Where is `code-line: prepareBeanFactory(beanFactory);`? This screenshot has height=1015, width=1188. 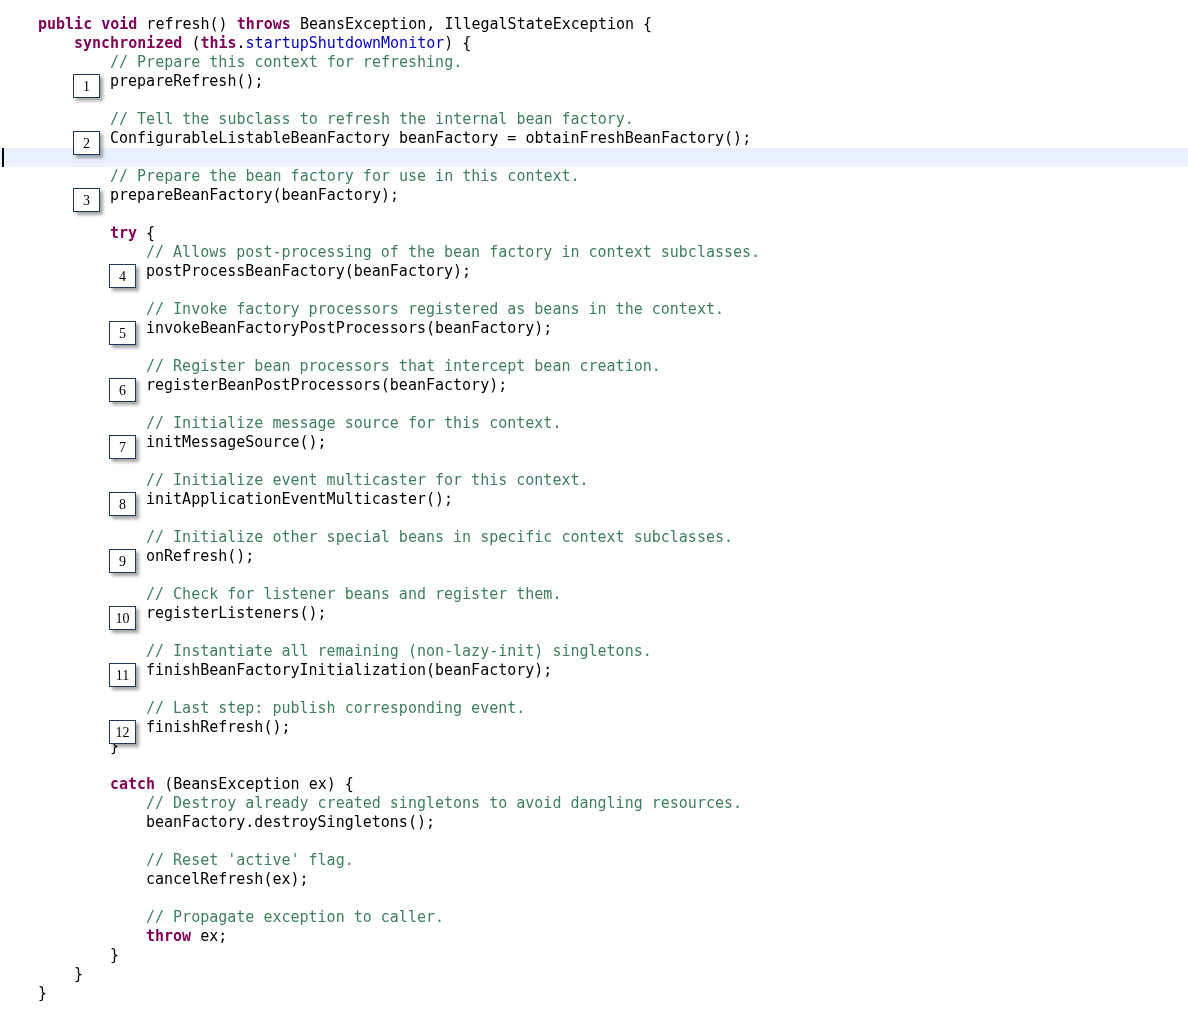 code-line: prepareBeanFactory(beanFactory); is located at coordinates (254, 195).